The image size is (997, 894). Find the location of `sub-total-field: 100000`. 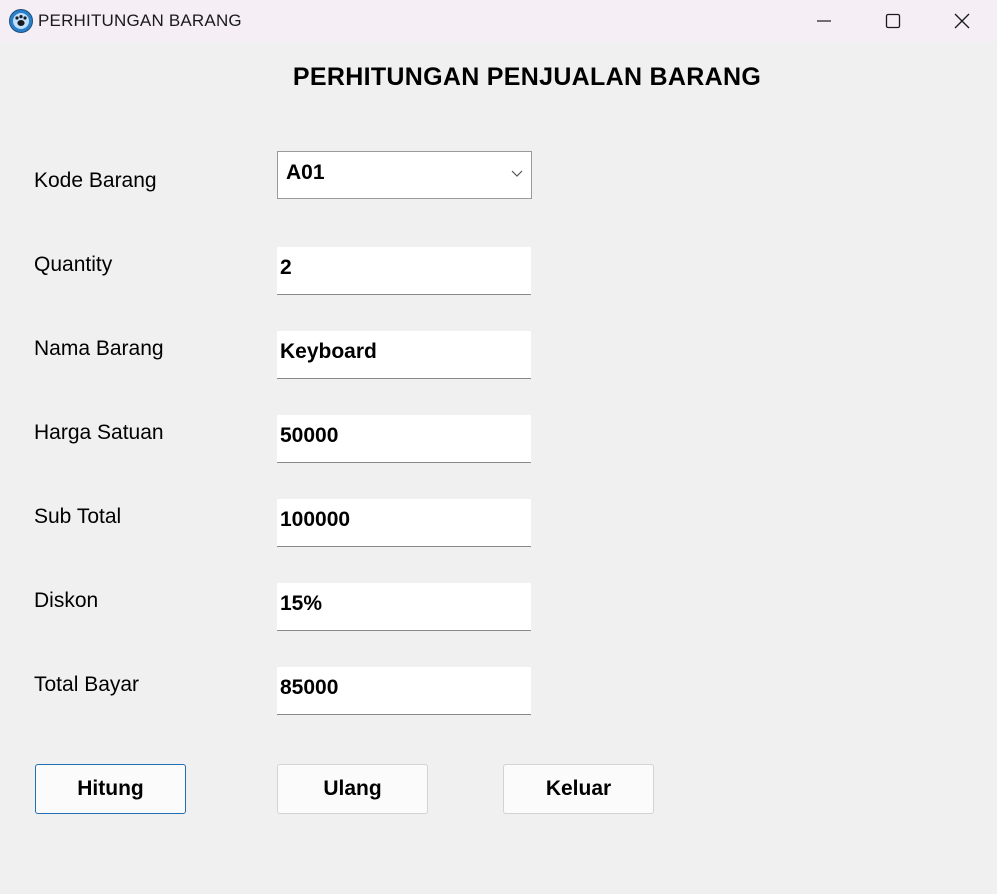

sub-total-field: 100000 is located at coordinates (404, 523).